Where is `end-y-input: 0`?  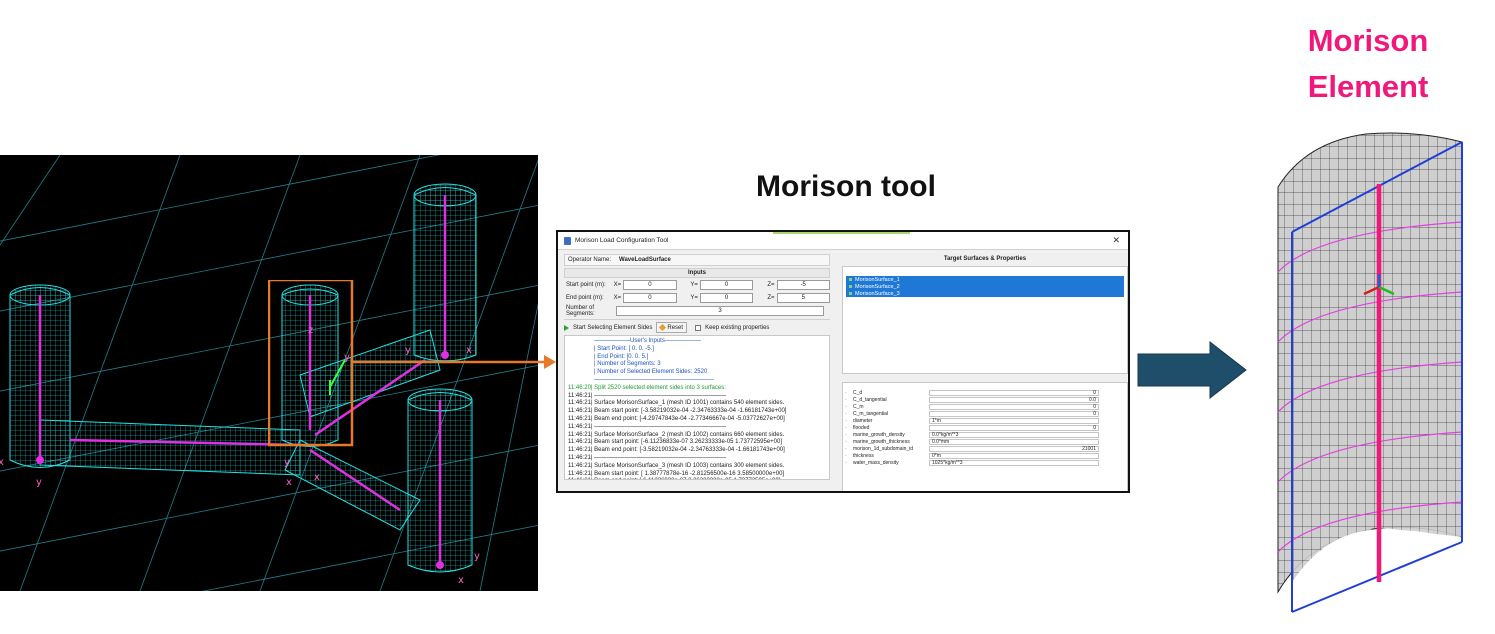
end-y-input: 0 is located at coordinates (726, 297).